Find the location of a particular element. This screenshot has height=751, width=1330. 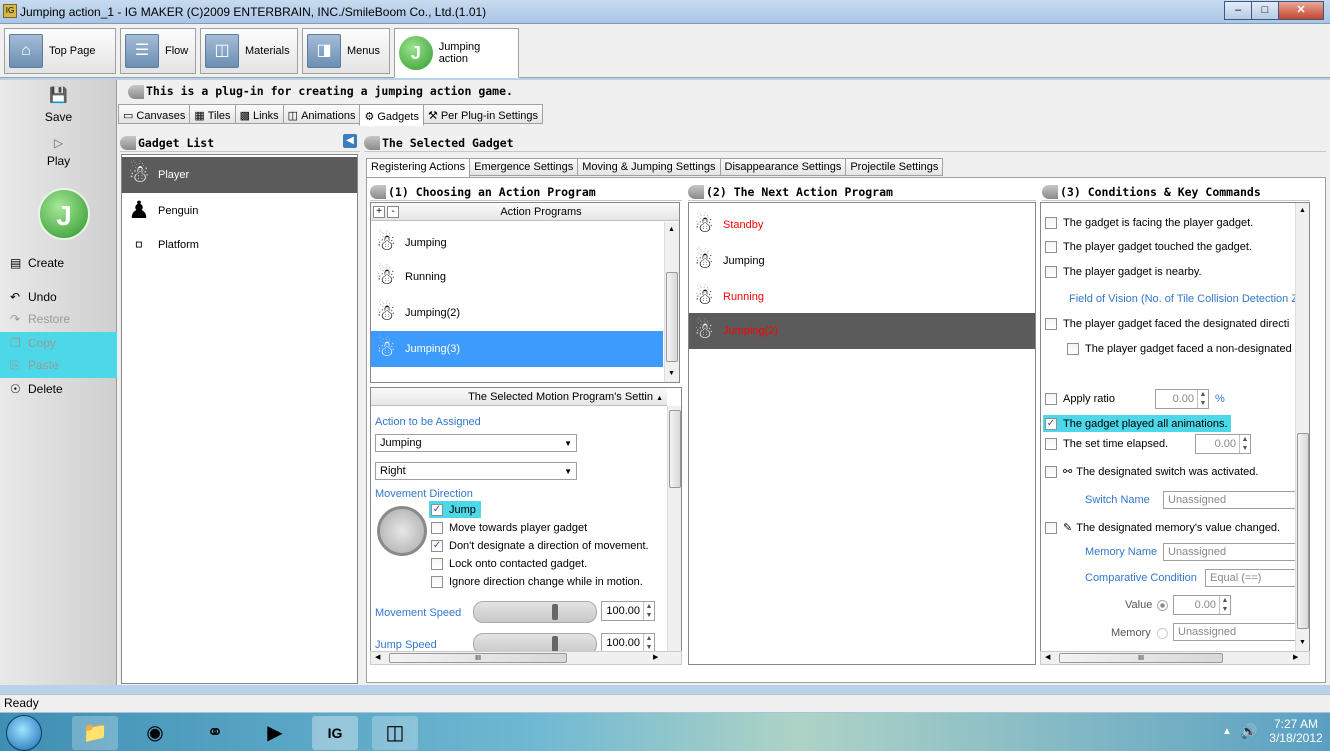

direction-dropdown: Right ▼ is located at coordinates (476, 471).